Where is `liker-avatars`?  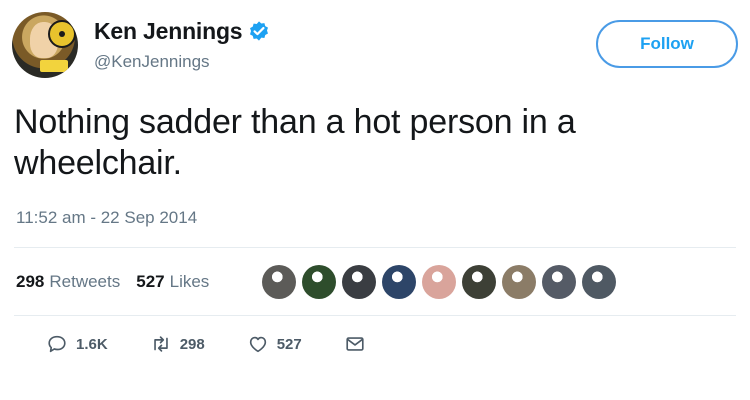 liker-avatars is located at coordinates (442, 282).